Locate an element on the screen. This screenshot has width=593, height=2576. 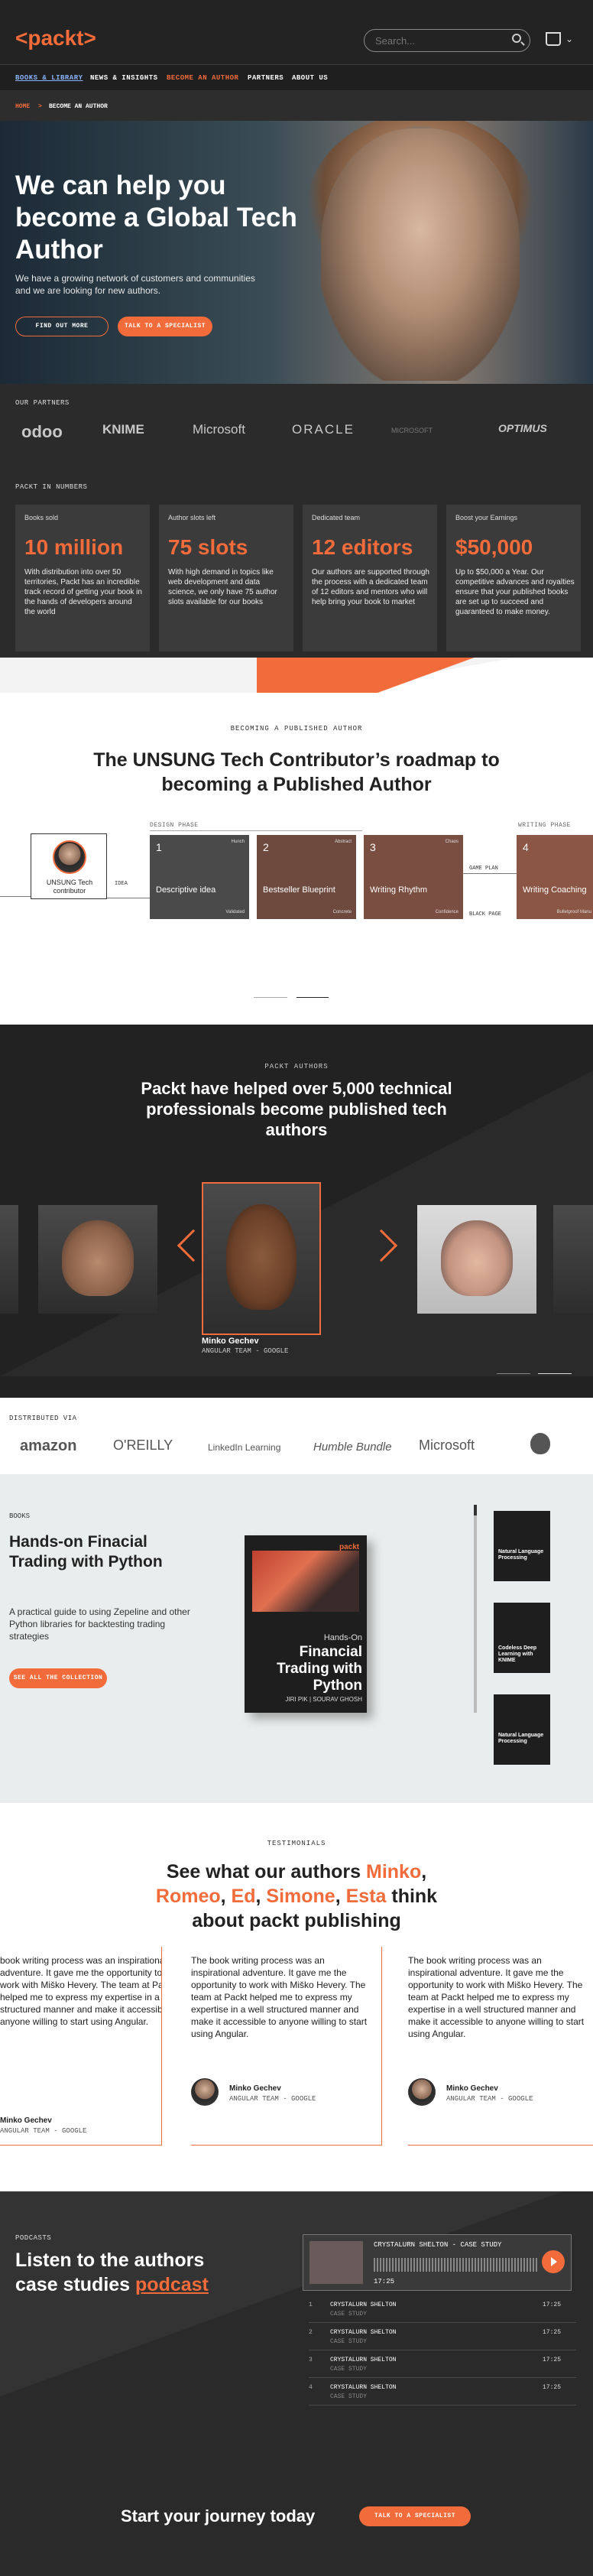
book-thumb: Codeless Deep Learning with KNIME is located at coordinates (522, 1638).